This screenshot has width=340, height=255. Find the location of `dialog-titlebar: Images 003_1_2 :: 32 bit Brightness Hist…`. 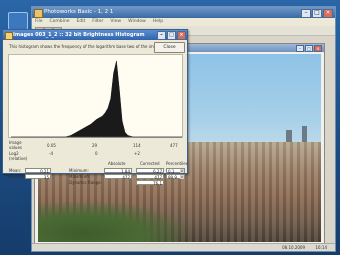

dialog-titlebar: Images 003_1_2 :: 32 bit Brightness Hist… is located at coordinates (95, 35).